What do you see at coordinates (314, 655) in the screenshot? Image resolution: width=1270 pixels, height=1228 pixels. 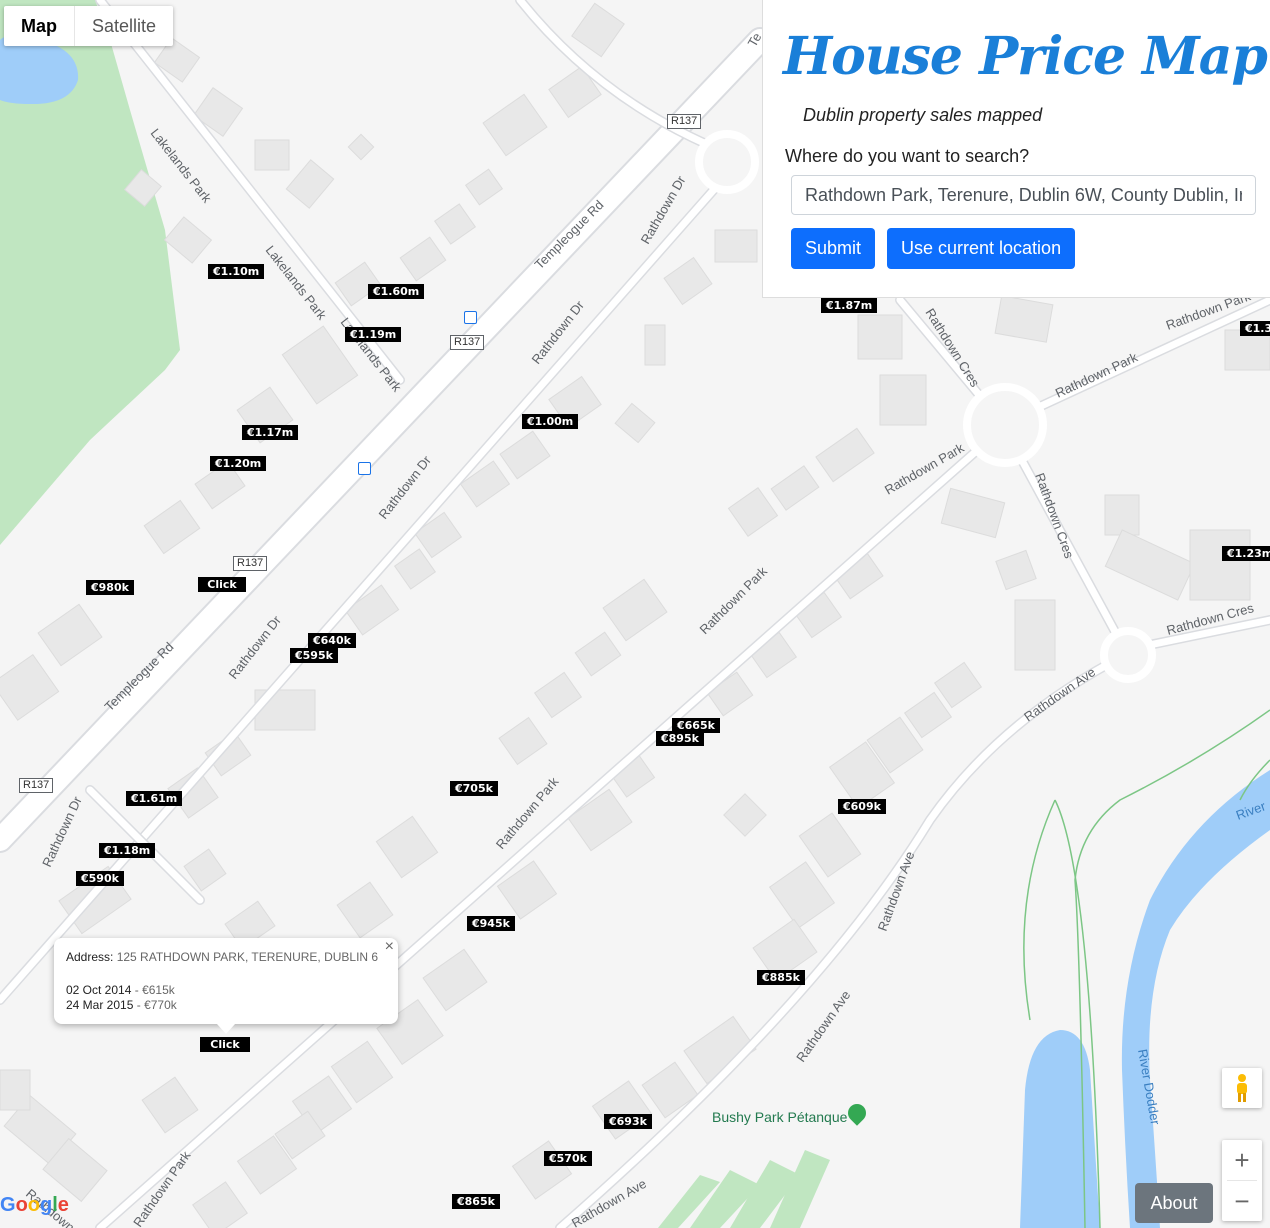 I see `price-tag: €595k` at bounding box center [314, 655].